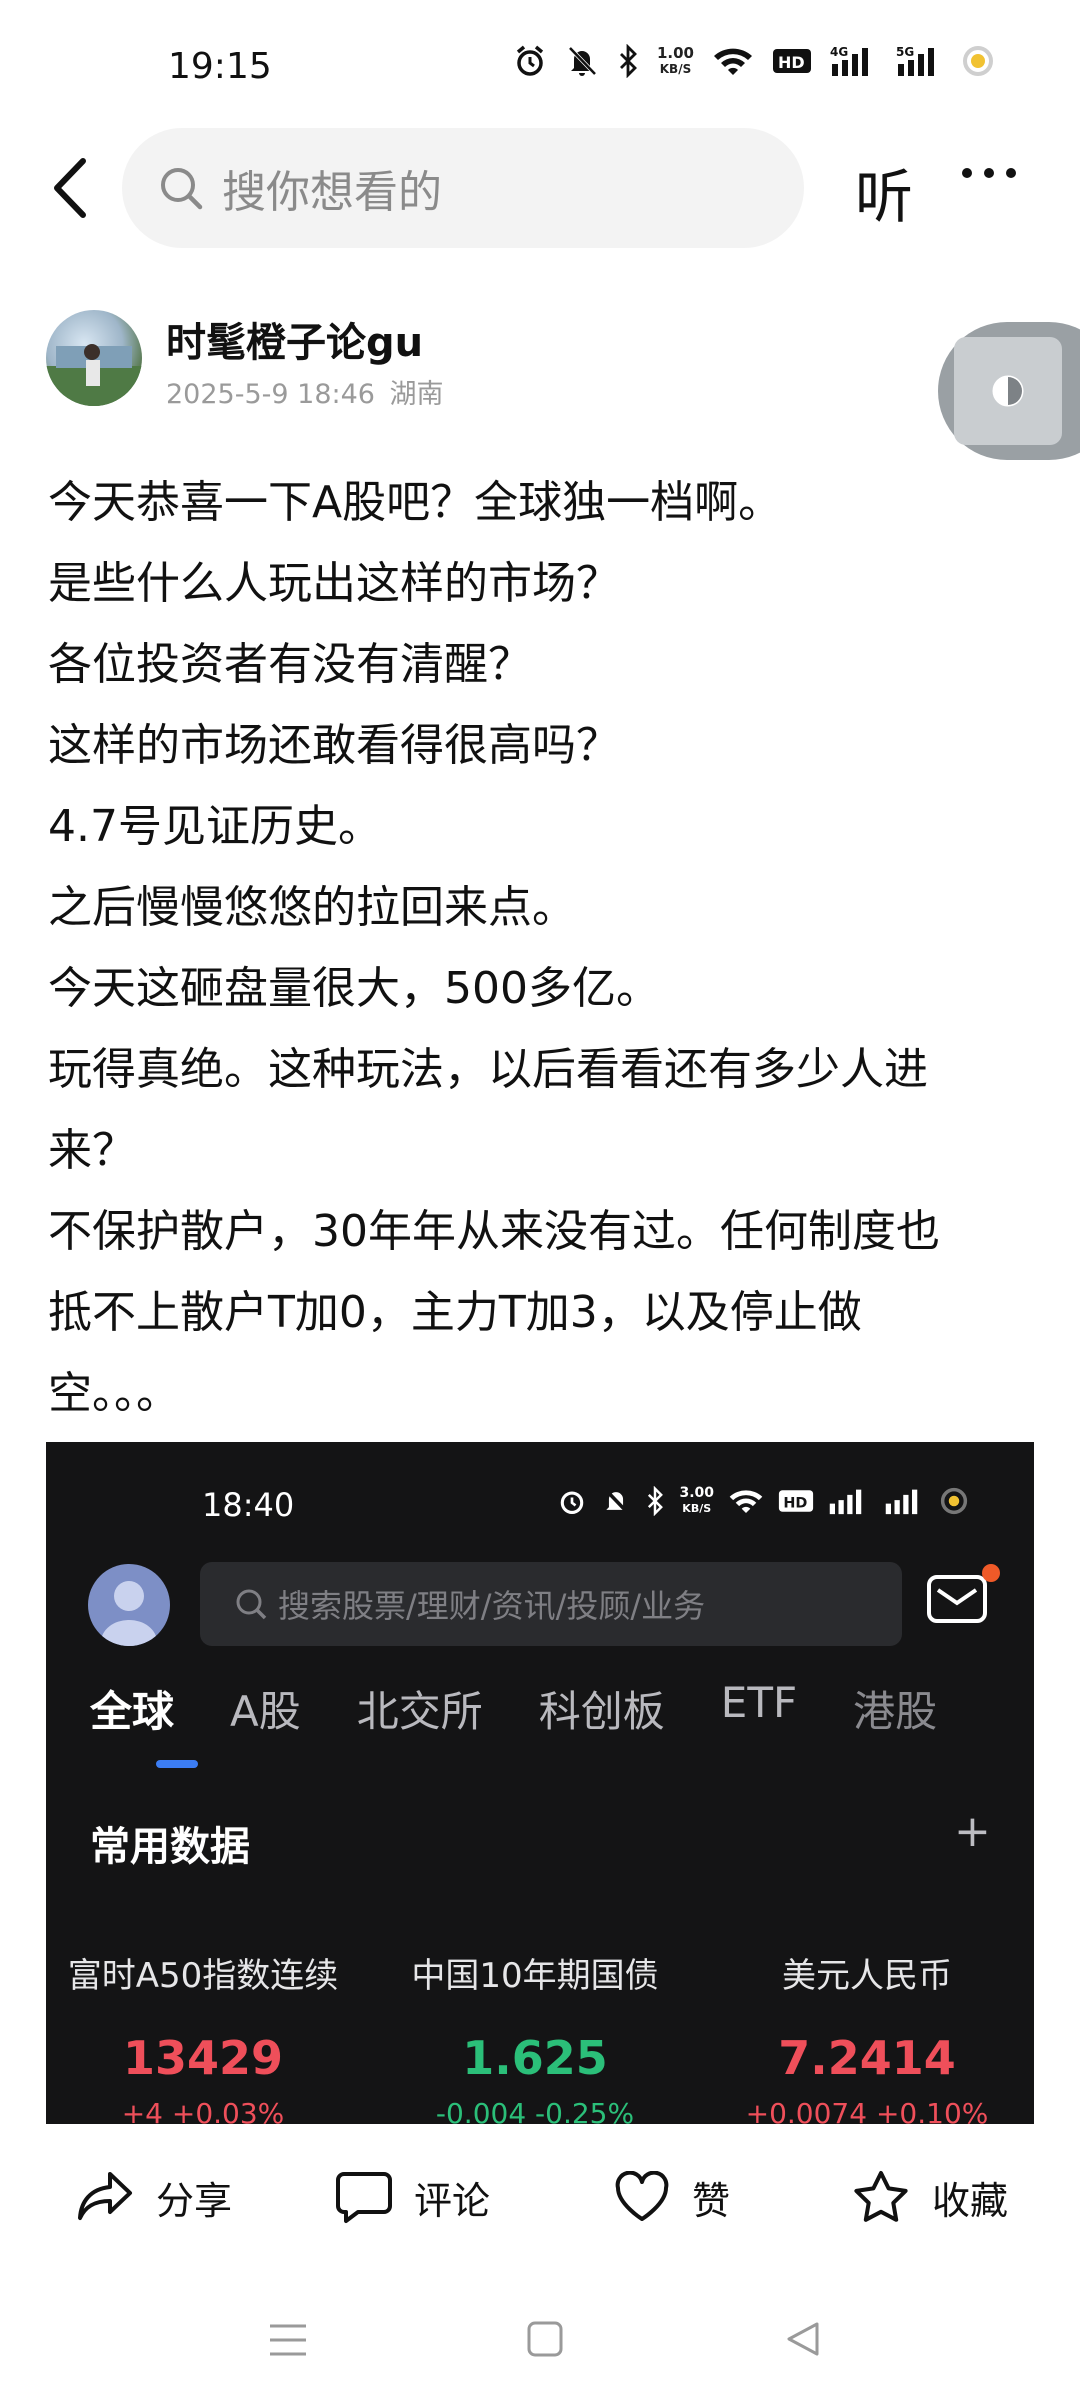 This screenshot has height=2400, width=1080. I want to click on quote-value: 7.2414, so click(867, 2058).